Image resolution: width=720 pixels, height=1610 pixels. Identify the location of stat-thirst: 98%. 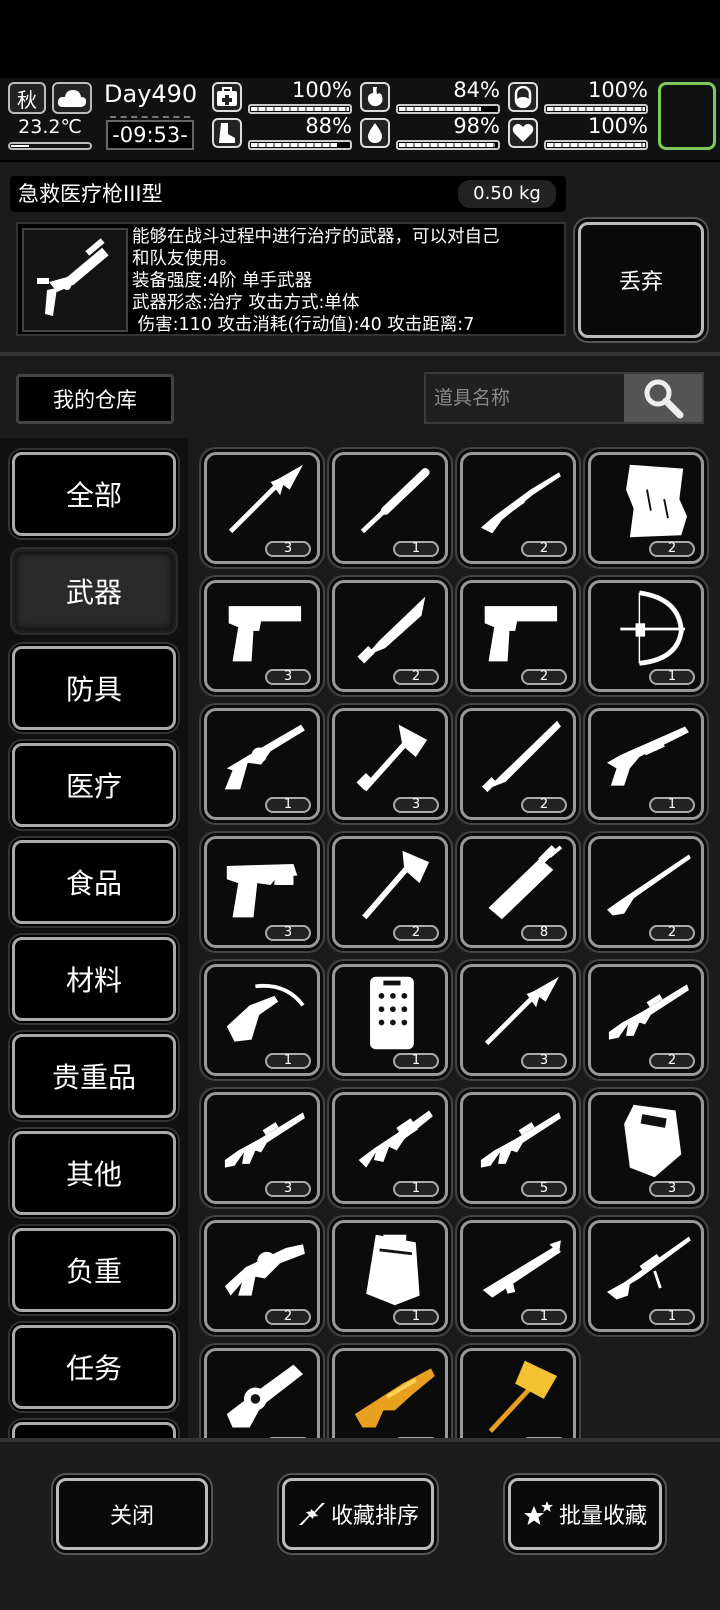
(430, 132).